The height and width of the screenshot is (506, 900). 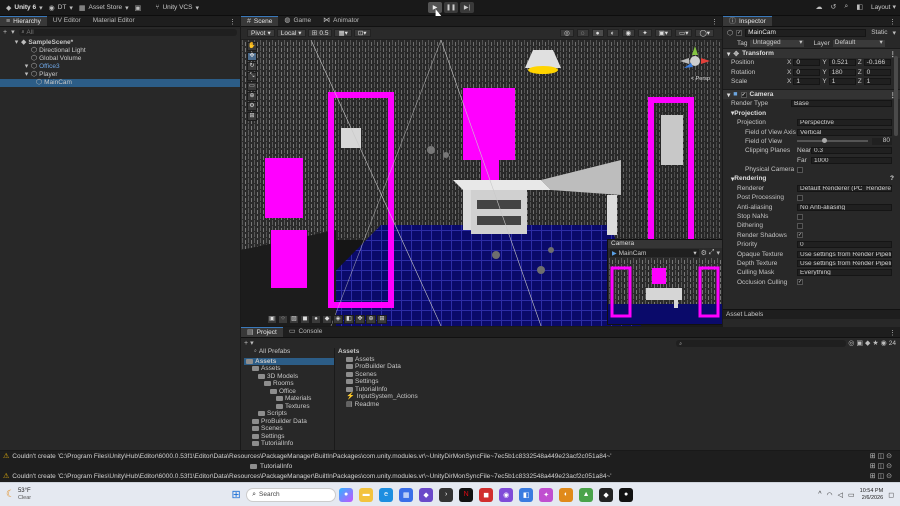 I want to click on layers-icon: ◧, so click(x=859, y=7).